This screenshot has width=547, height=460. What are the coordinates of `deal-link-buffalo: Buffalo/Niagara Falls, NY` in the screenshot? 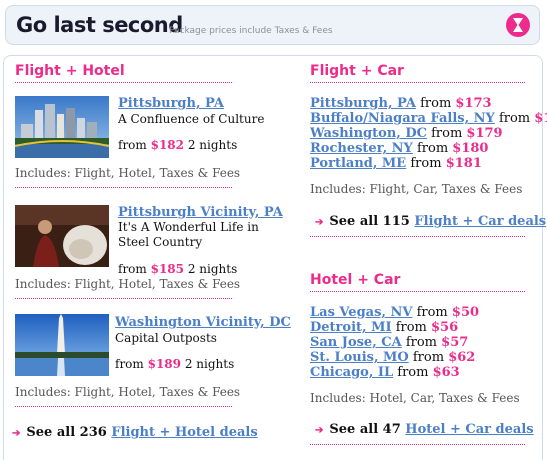 It's located at (402, 118).